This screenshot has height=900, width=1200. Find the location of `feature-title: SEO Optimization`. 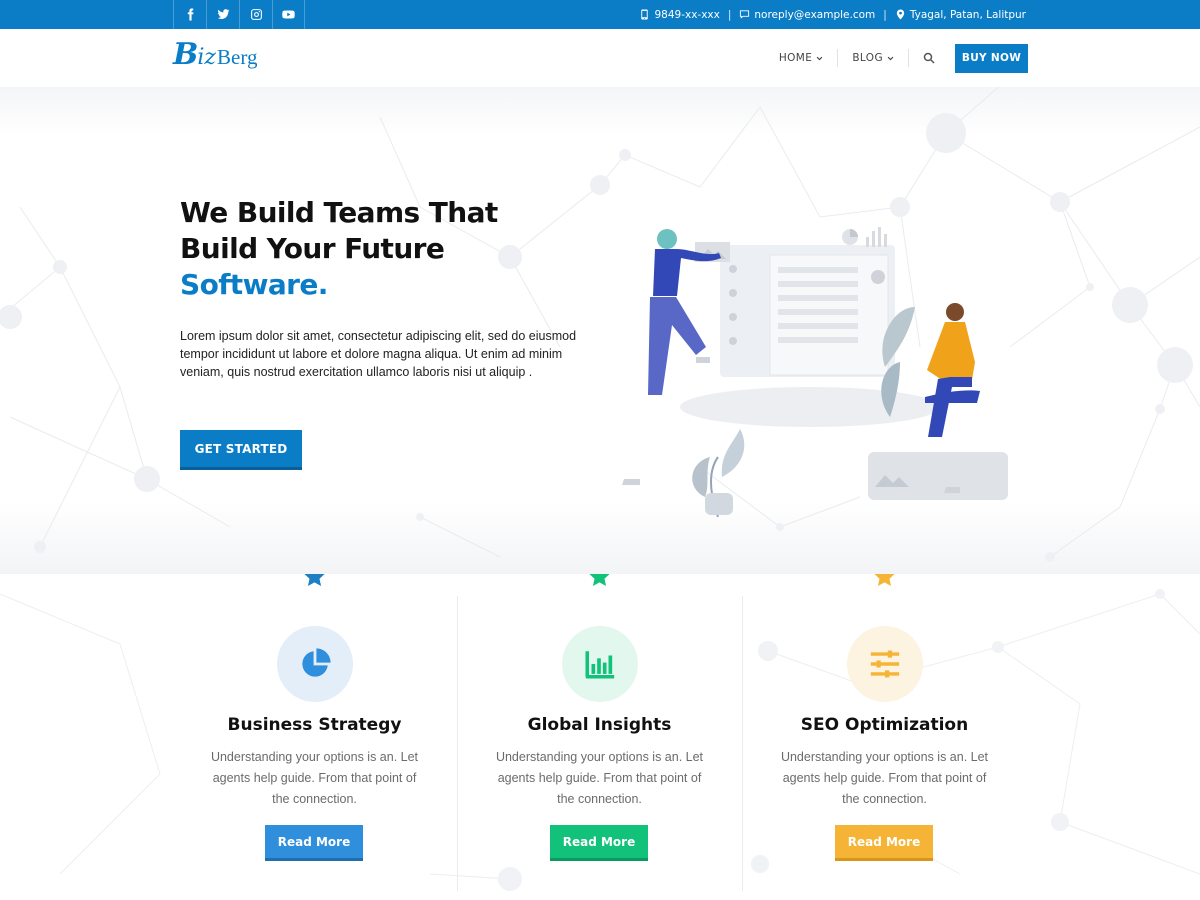

feature-title: SEO Optimization is located at coordinates (884, 725).